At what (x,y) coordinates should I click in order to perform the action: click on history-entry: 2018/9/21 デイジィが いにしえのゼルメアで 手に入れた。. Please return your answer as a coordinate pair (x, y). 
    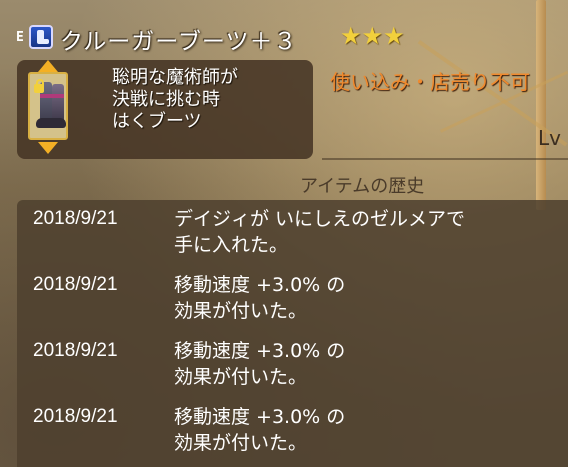
    Looking at the image, I should click on (292, 232).